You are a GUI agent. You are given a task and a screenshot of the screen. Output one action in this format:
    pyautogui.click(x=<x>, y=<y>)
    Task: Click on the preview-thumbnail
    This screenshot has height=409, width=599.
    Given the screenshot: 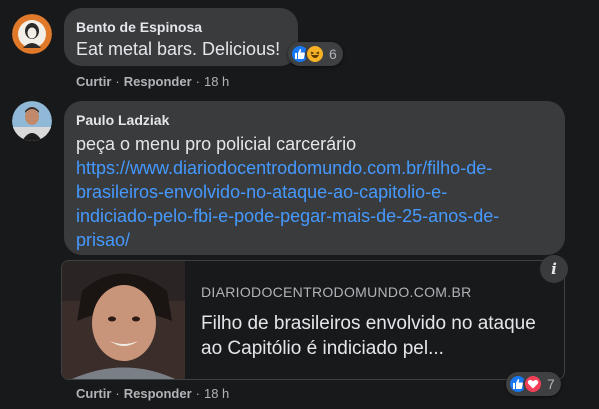 What is the action you would take?
    pyautogui.click(x=123, y=320)
    